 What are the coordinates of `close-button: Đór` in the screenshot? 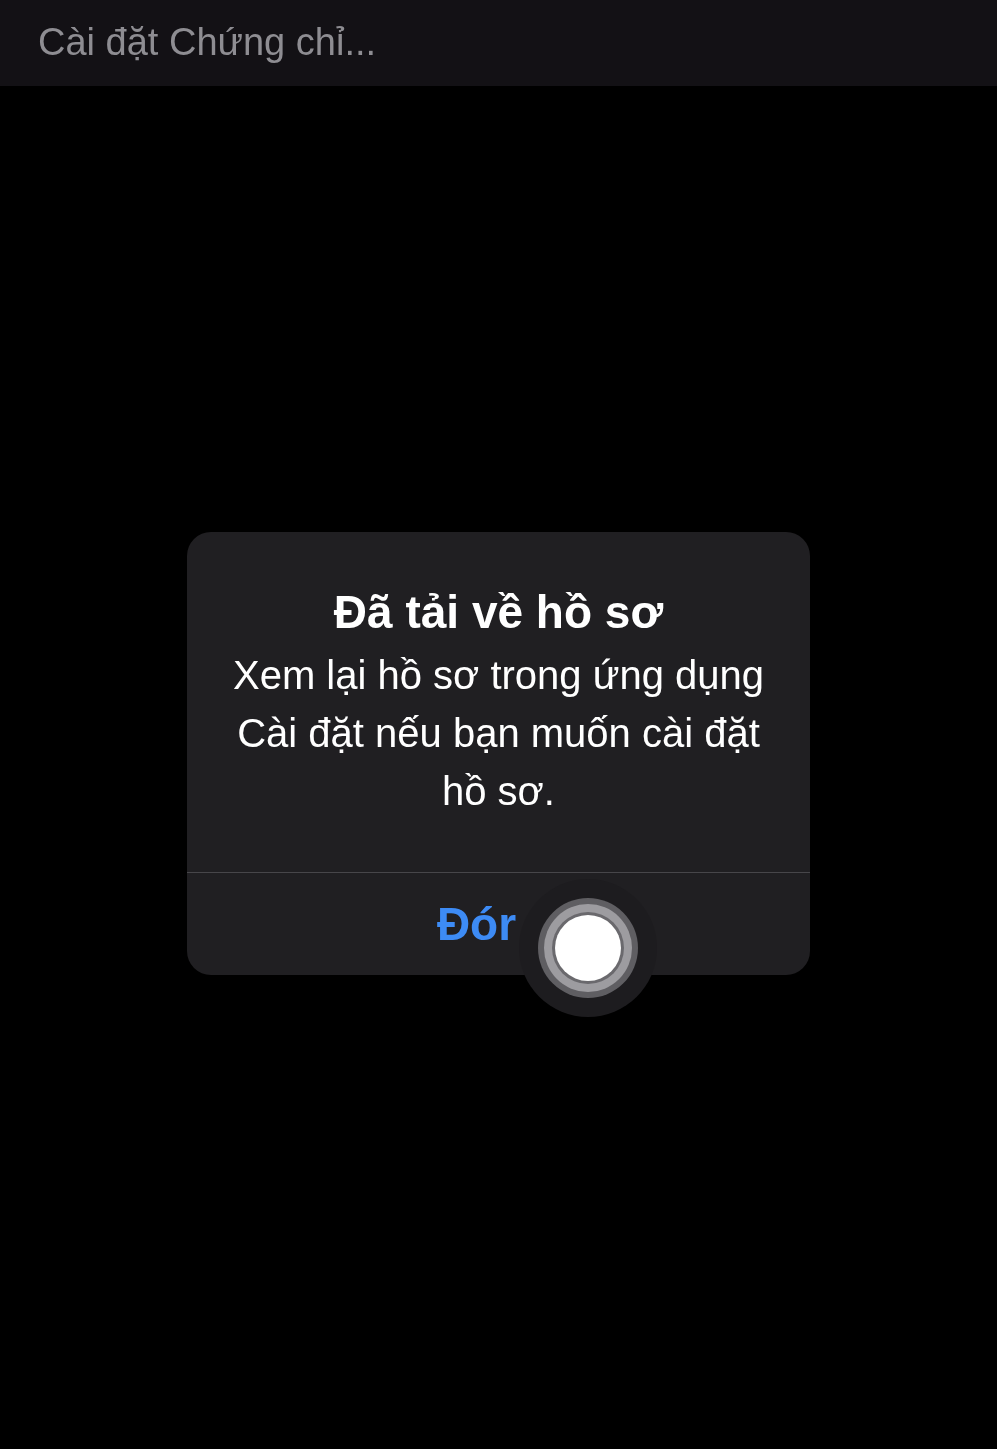 It's located at (498, 924).